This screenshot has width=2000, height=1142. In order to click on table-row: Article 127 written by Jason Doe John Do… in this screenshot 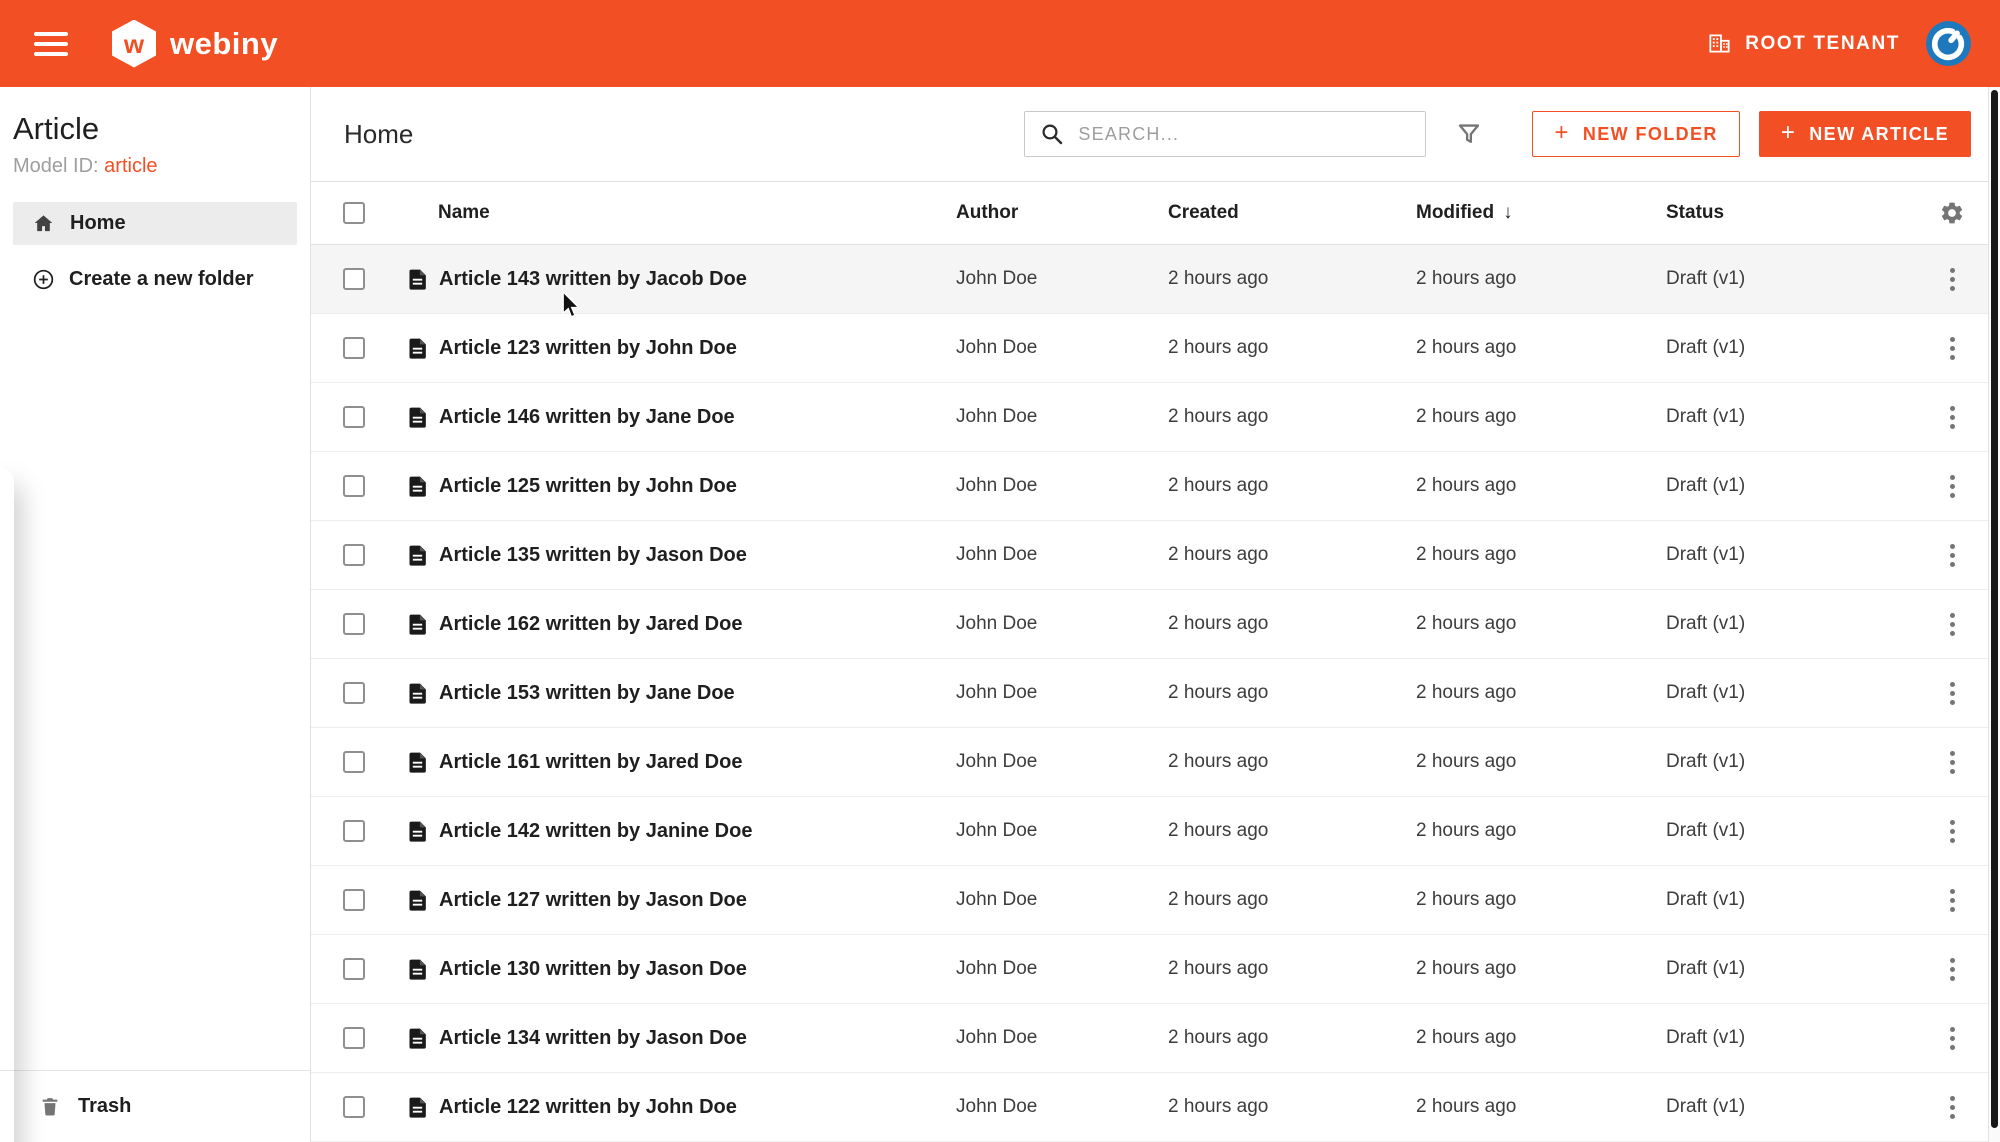, I will do `click(1155, 900)`.